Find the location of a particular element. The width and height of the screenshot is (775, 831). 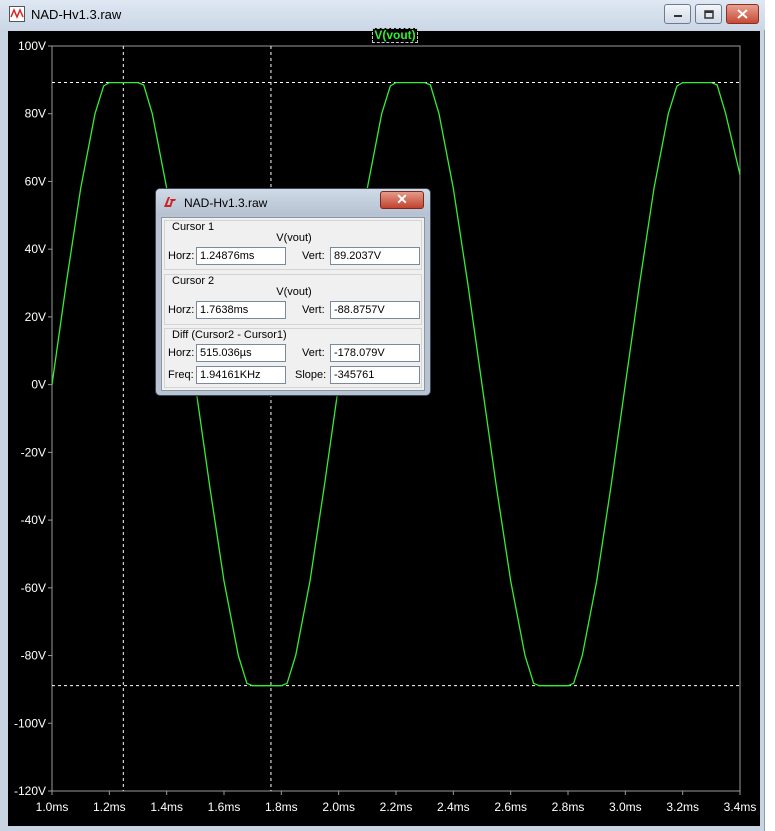

y-tick-label: 80V is located at coordinates (35, 114).